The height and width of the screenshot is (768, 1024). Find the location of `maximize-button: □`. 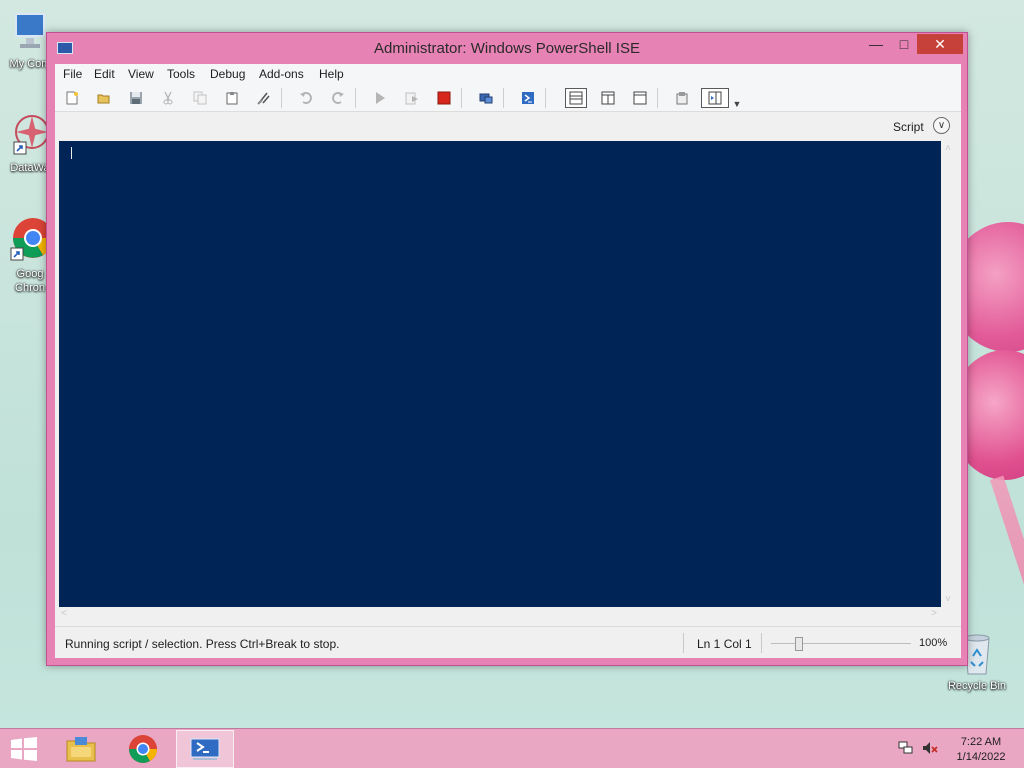

maximize-button: □ is located at coordinates (904, 44).